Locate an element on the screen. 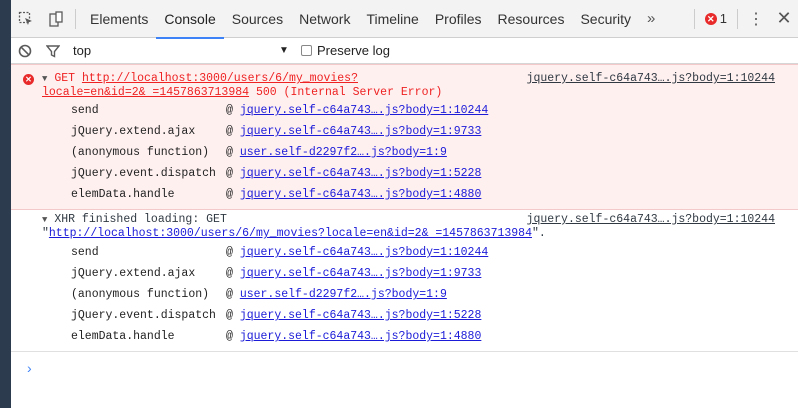  preserve-log-toggle: Preserve log is located at coordinates (345, 50).